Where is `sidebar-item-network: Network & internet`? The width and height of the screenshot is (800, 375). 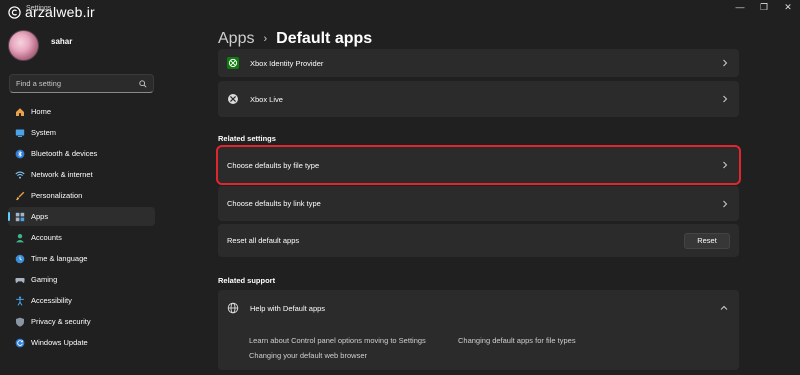
sidebar-item-network: Network & internet is located at coordinates (81, 174).